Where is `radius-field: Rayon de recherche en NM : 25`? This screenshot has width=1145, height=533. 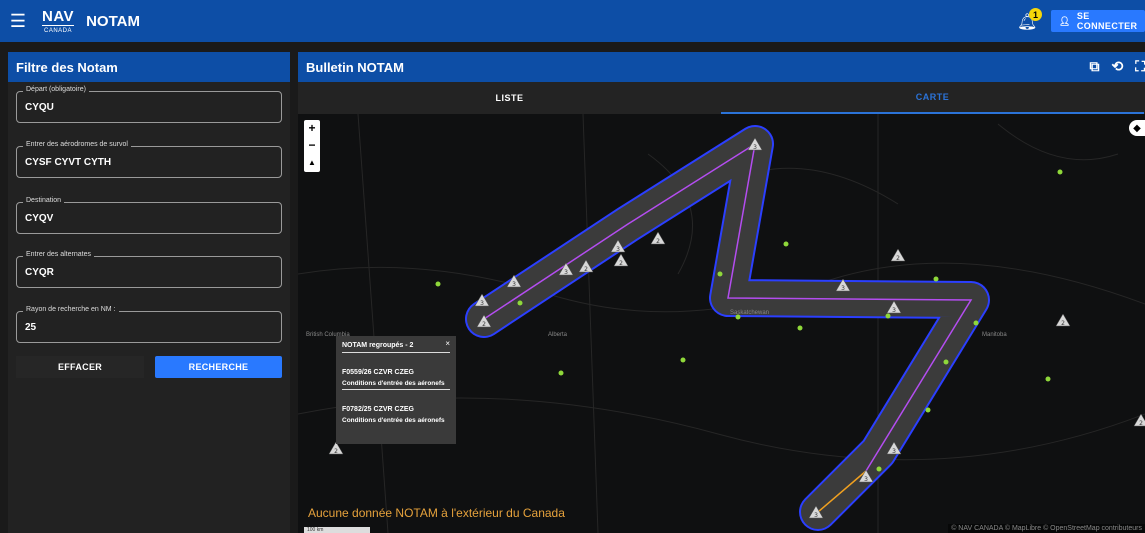
radius-field: Rayon de recherche en NM : 25 is located at coordinates (149, 324).